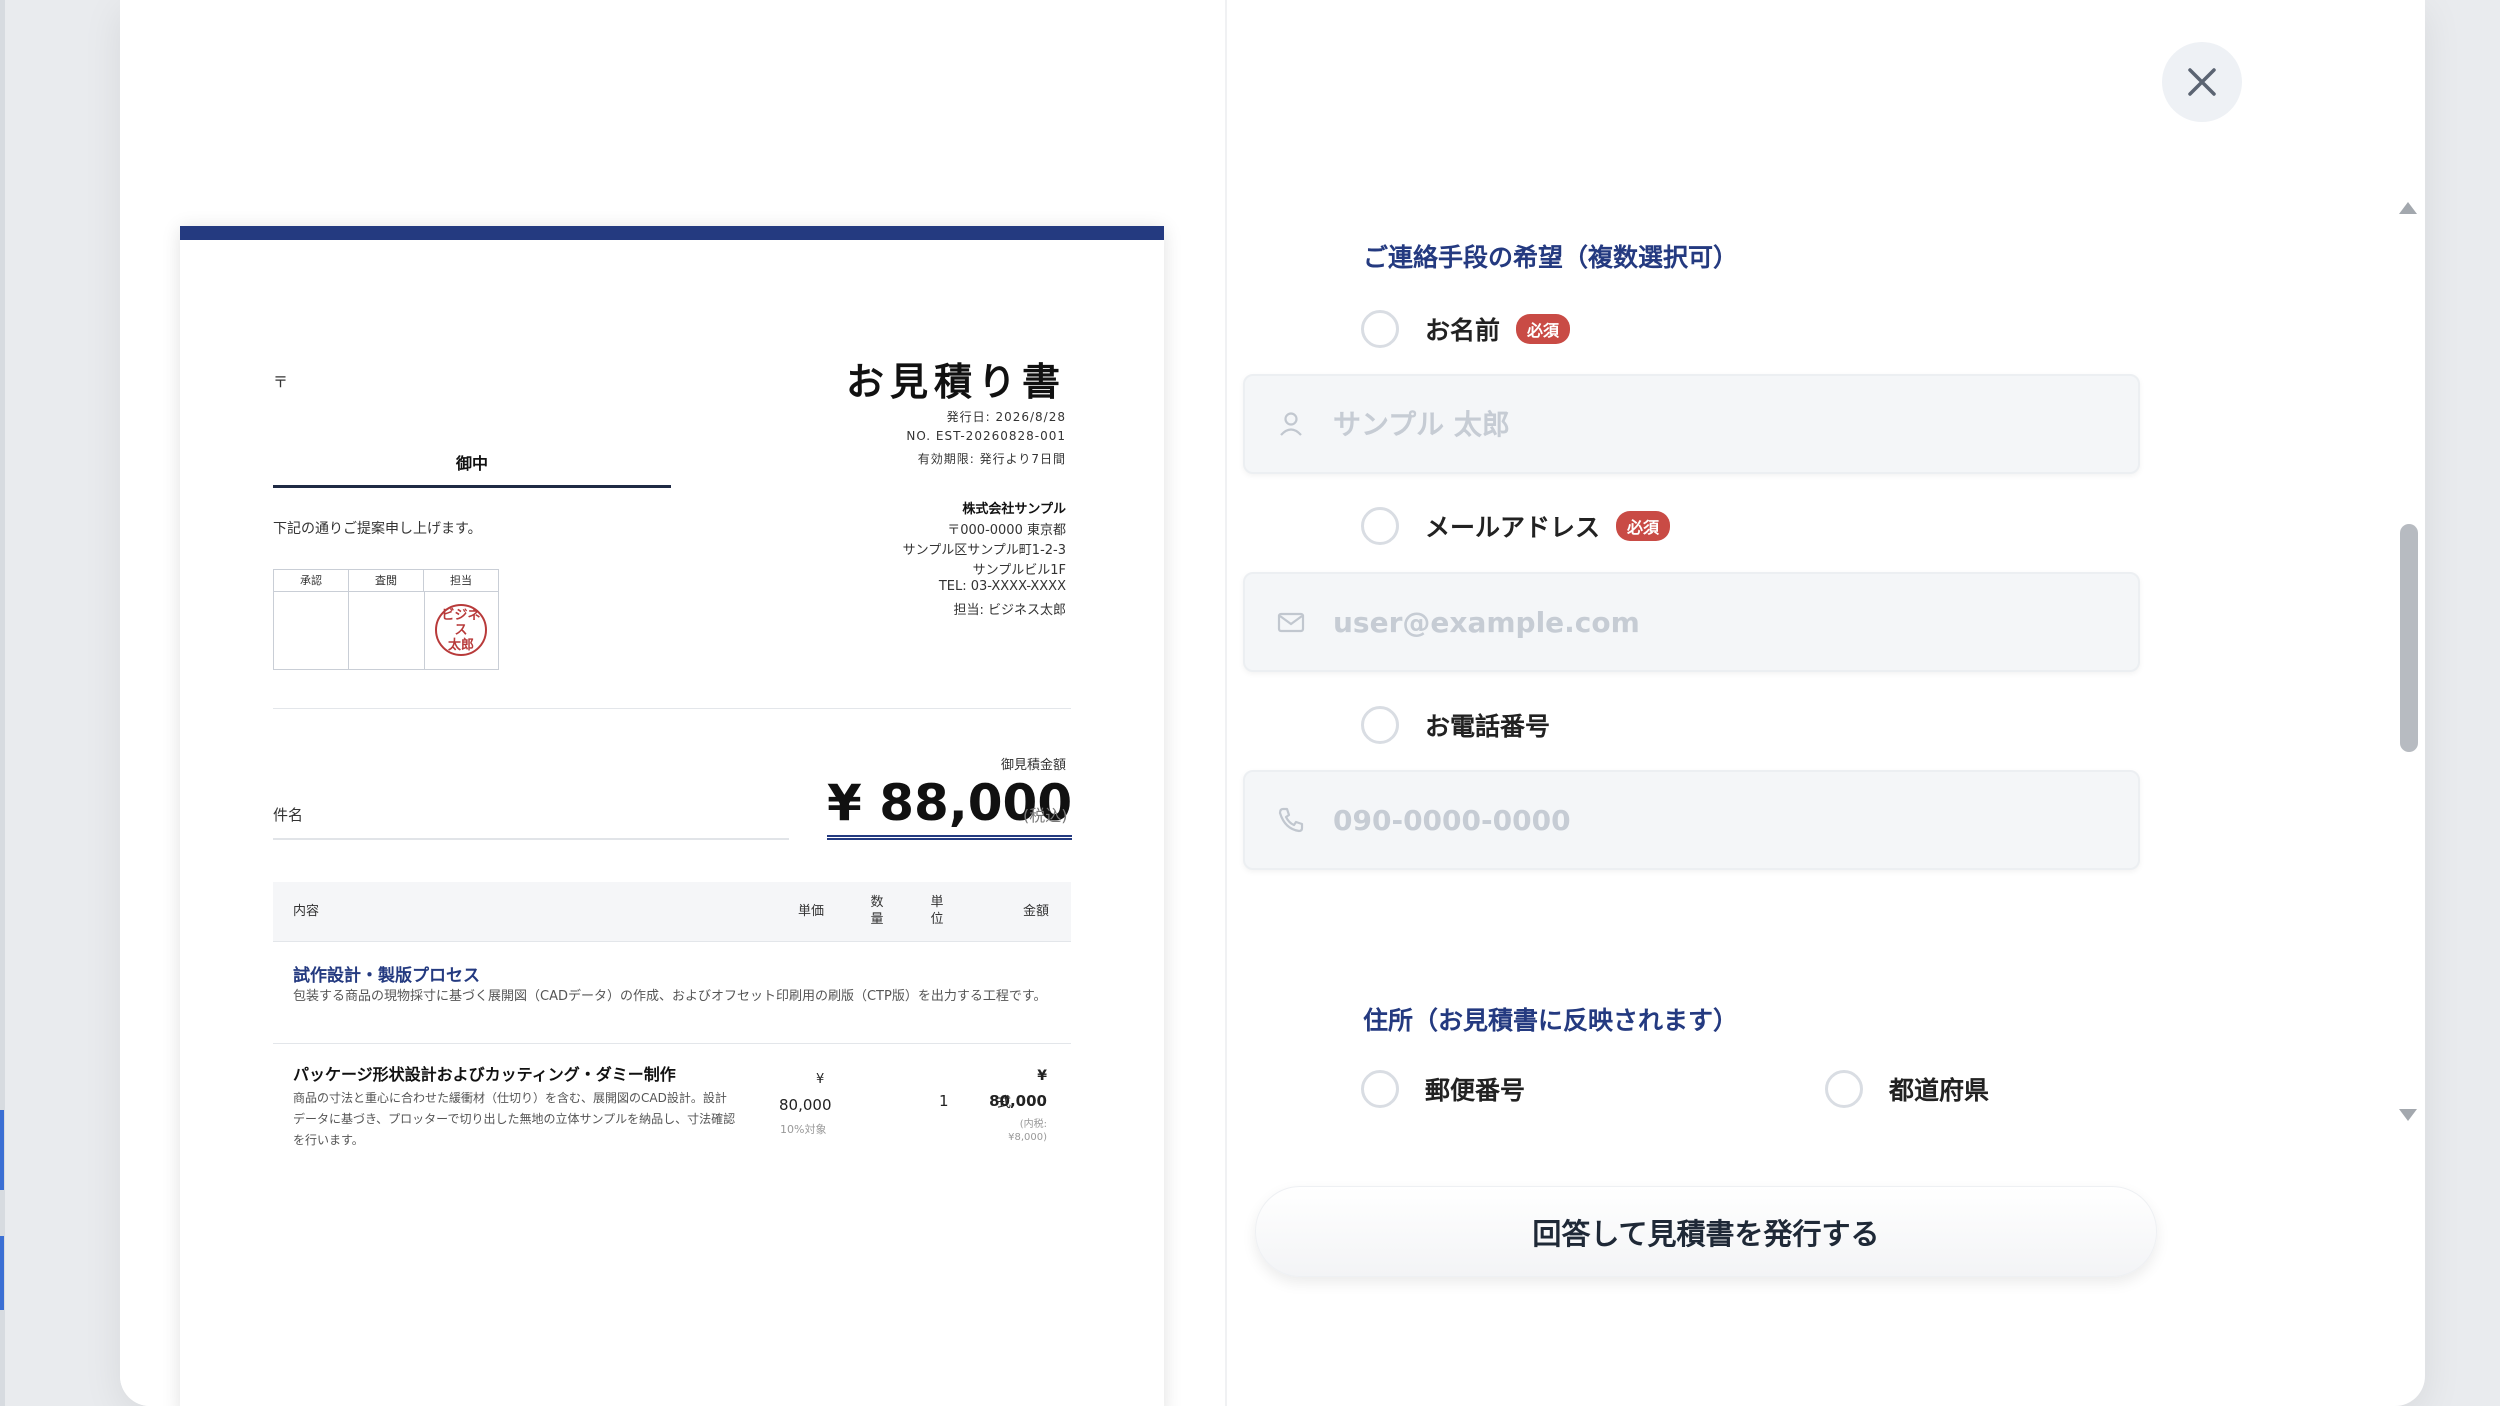 The height and width of the screenshot is (1406, 2500). Describe the element at coordinates (386, 580) in the screenshot. I see `review-header: 査閲` at that location.